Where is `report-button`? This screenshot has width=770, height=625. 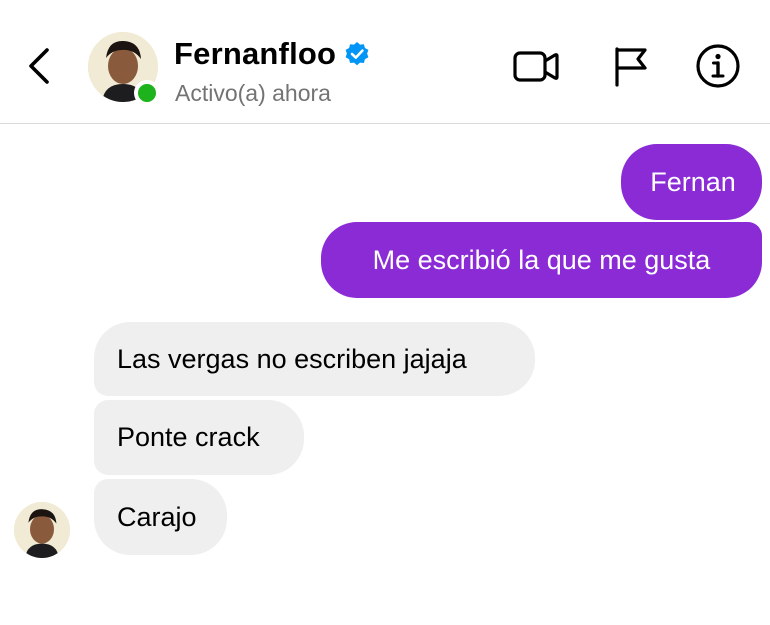
report-button is located at coordinates (630, 66).